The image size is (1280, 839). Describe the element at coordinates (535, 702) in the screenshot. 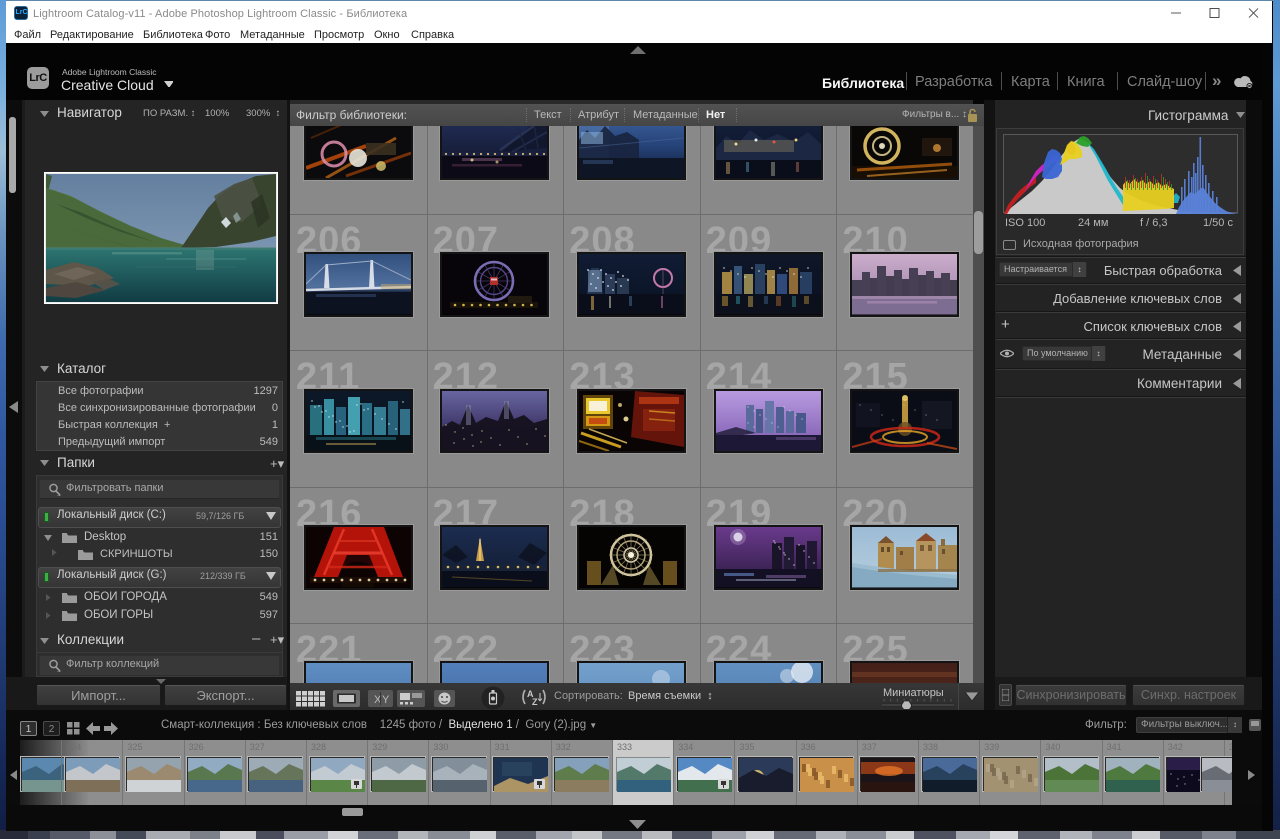

I see `svg-text: Z` at that location.